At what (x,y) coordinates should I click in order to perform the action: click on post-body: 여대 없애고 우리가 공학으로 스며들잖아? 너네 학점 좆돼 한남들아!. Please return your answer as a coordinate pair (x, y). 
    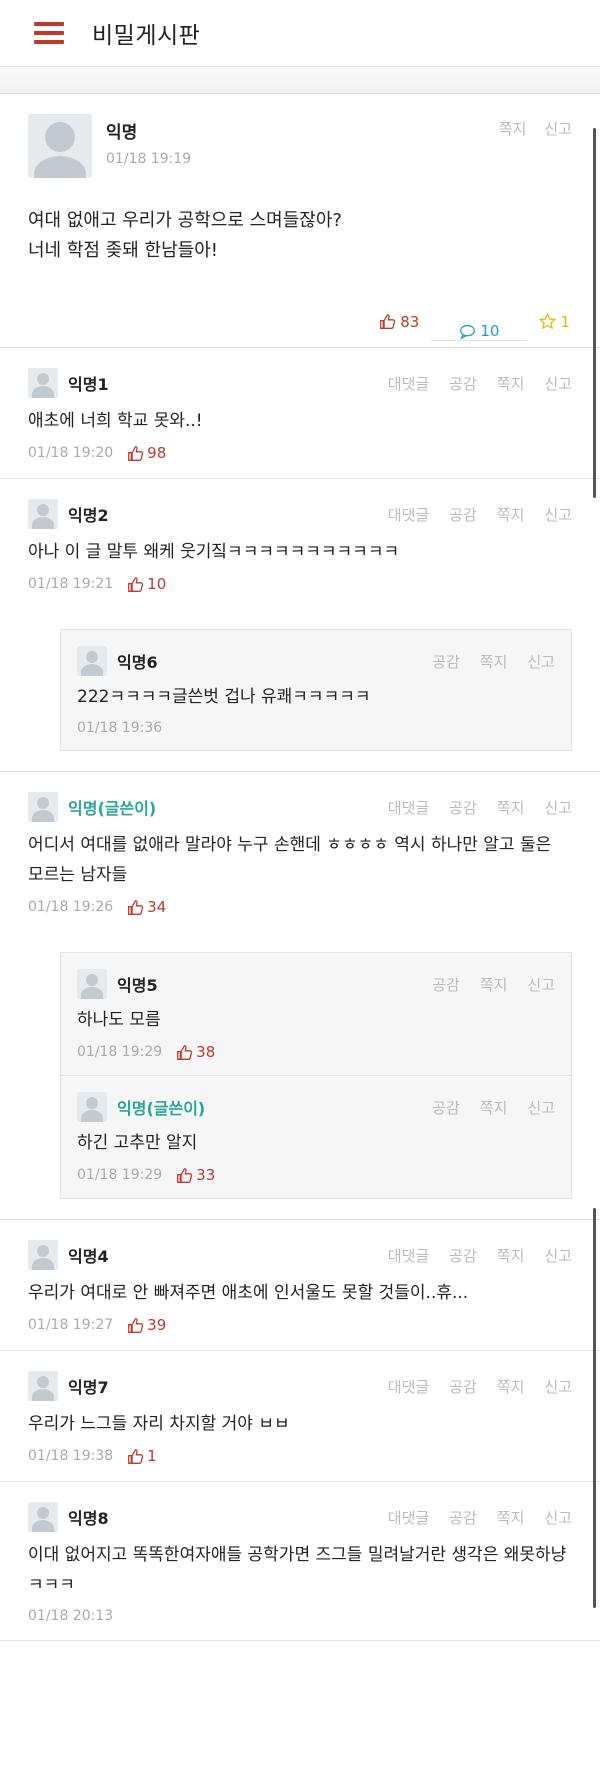
    Looking at the image, I should click on (300, 236).